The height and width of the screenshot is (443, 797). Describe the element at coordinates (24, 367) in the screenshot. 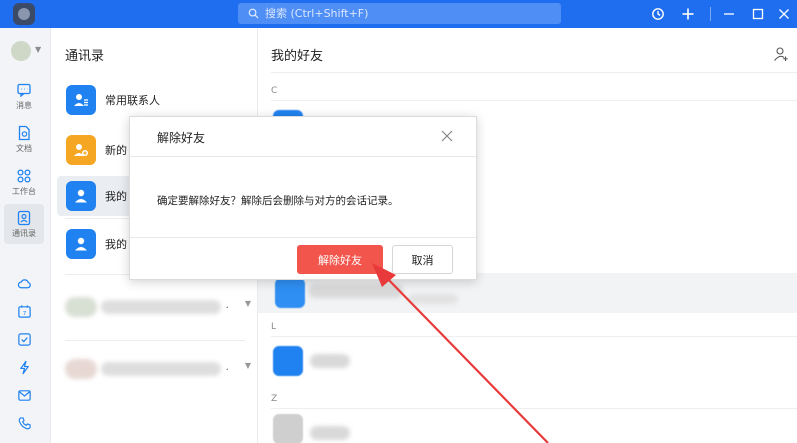

I see `lightning-icon` at that location.